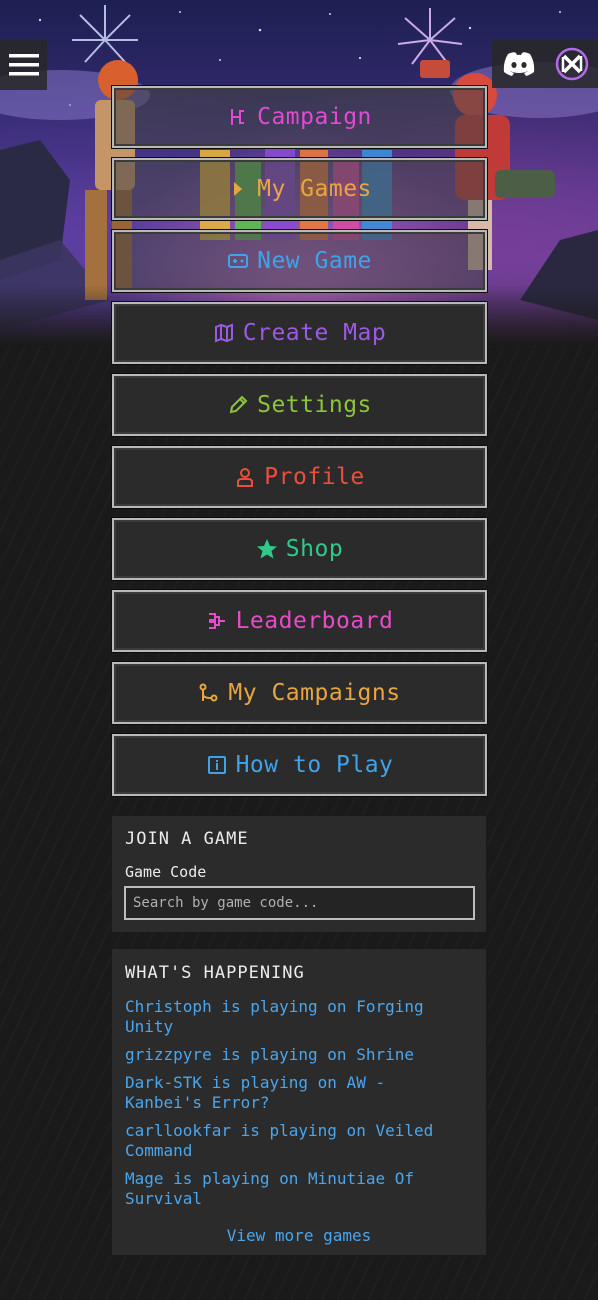 The height and width of the screenshot is (1300, 598). Describe the element at coordinates (217, 621) in the screenshot. I see `bracket-icon` at that location.